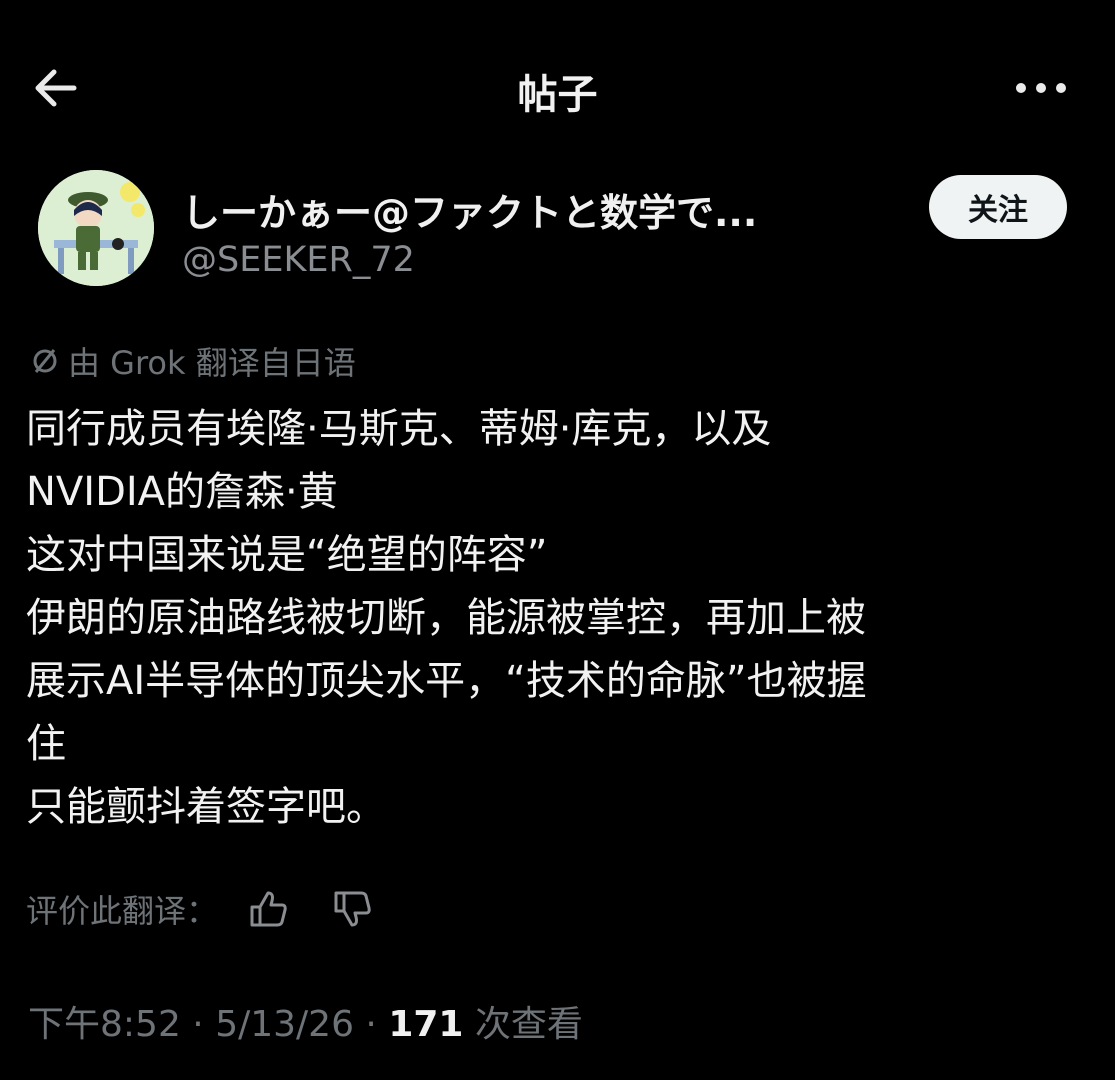 This screenshot has height=1080, width=1115. Describe the element at coordinates (399, 429) in the screenshot. I see `post-line: 同行成员有埃隆·马斯克、蒂姆·库克，以及` at that location.